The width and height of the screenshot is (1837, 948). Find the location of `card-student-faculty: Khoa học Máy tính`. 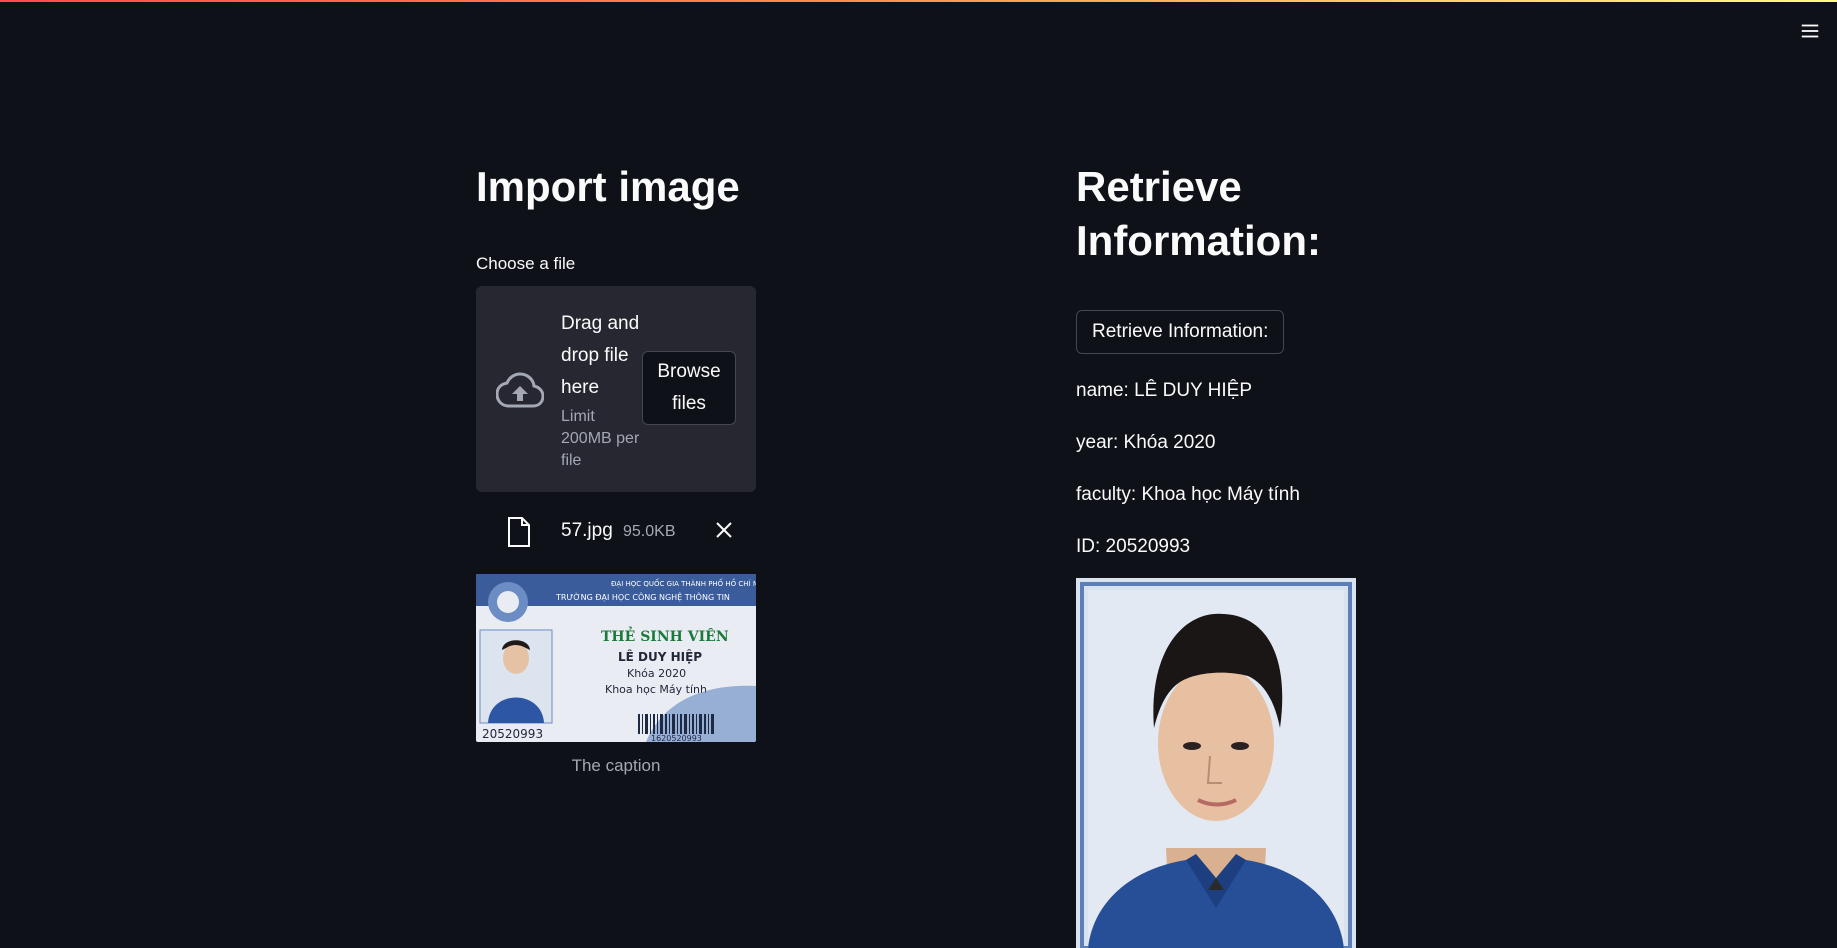

card-student-faculty: Khoa học Máy tính is located at coordinates (656, 689).